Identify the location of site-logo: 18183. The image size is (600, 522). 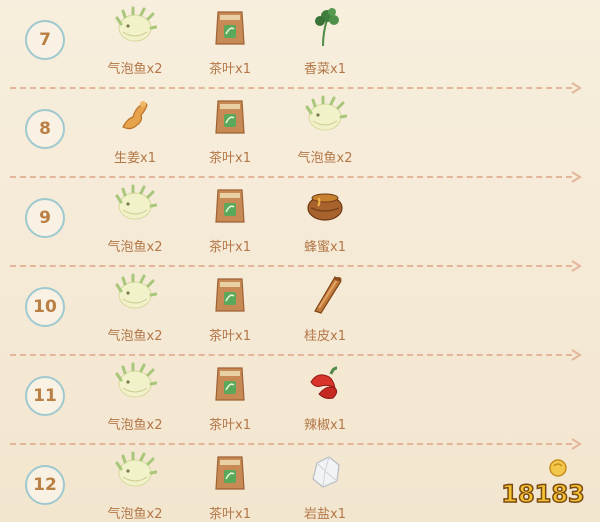
(543, 484).